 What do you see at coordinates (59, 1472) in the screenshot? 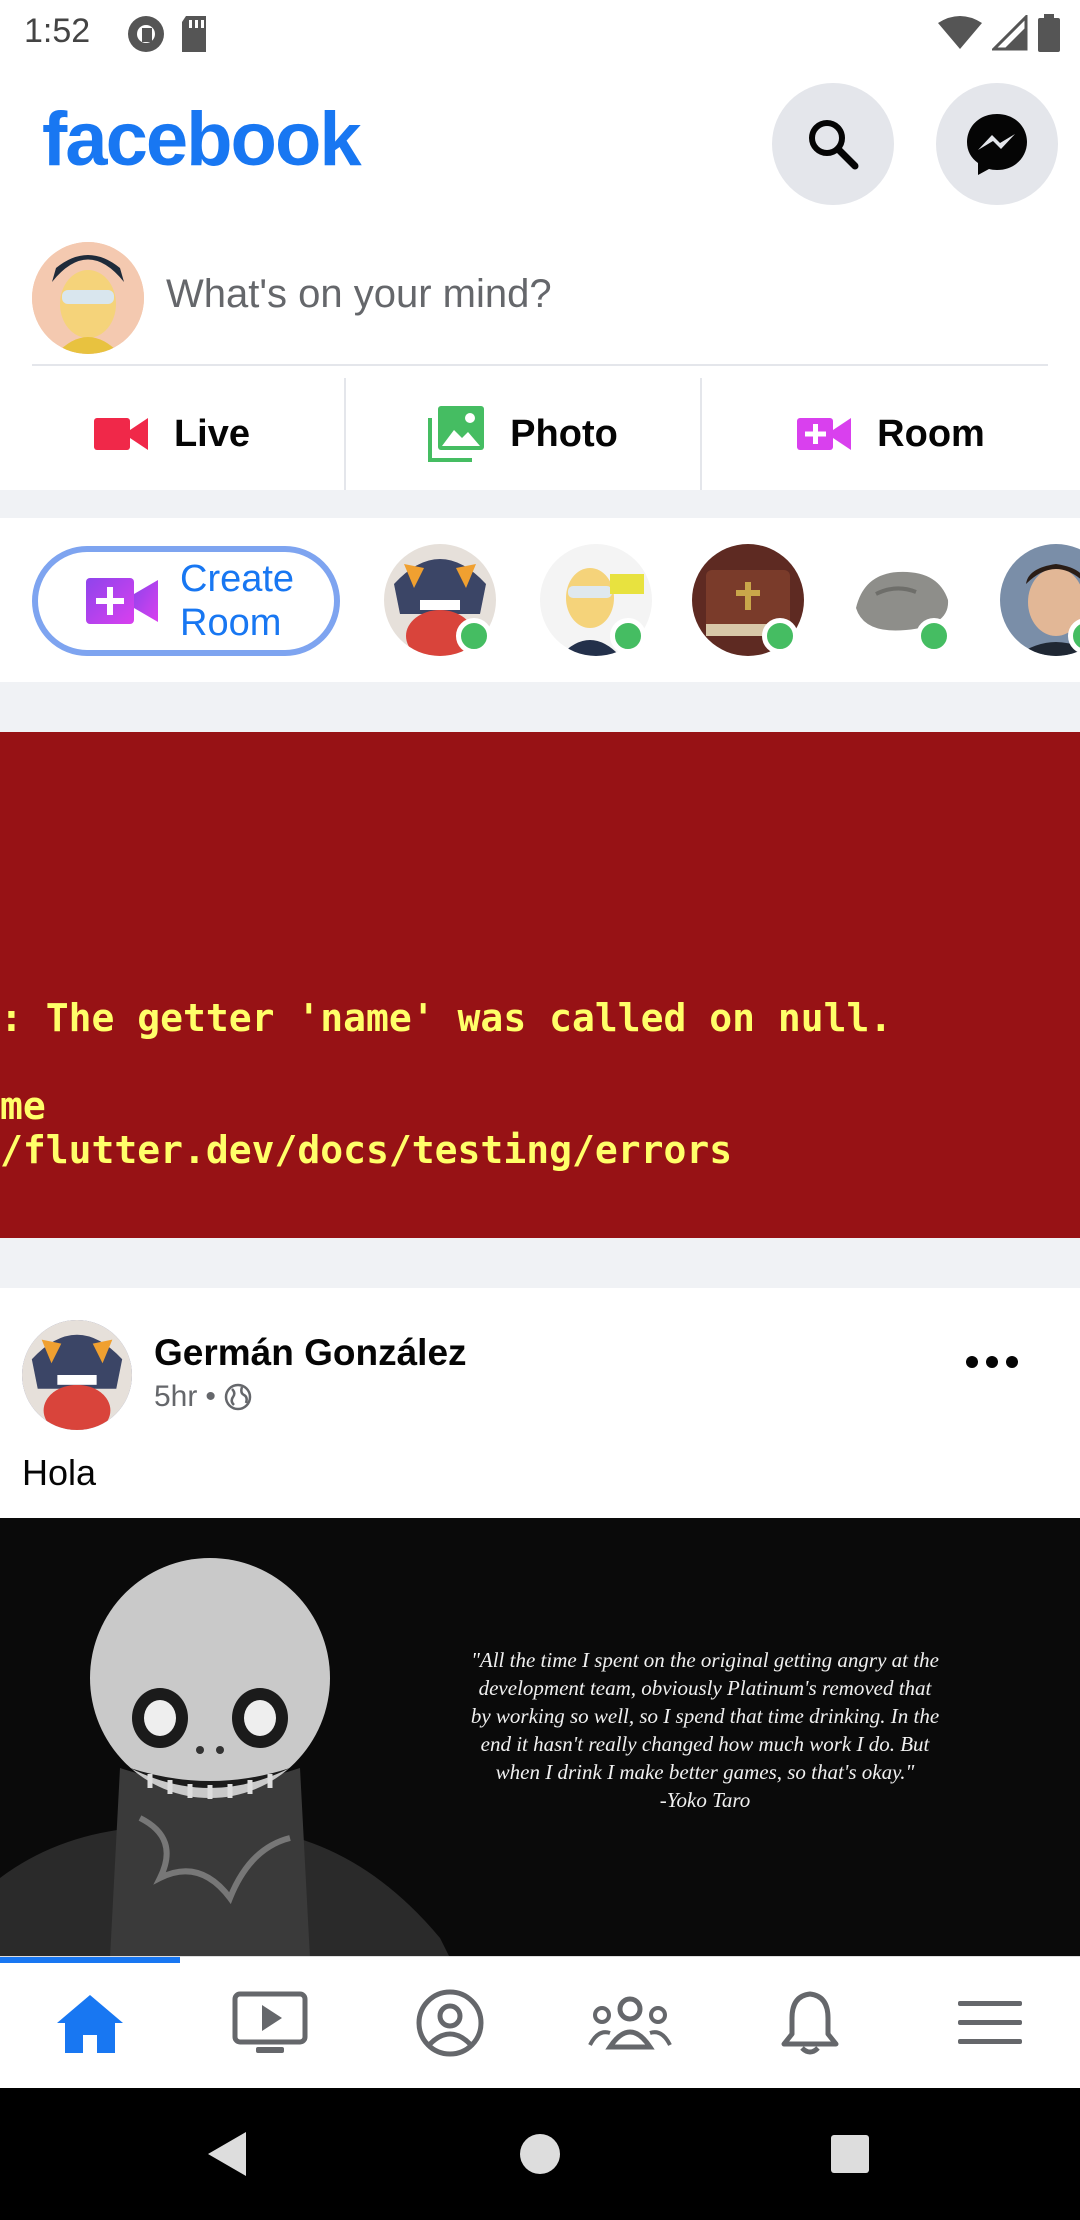
I see `post-text: Hola` at bounding box center [59, 1472].